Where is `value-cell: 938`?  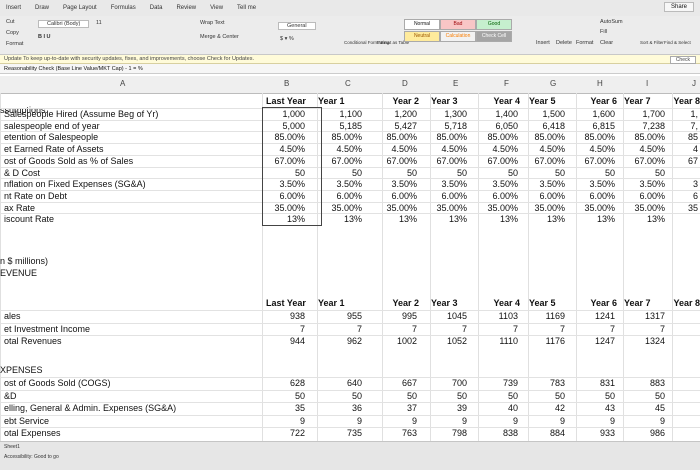 value-cell: 938 is located at coordinates (282, 316).